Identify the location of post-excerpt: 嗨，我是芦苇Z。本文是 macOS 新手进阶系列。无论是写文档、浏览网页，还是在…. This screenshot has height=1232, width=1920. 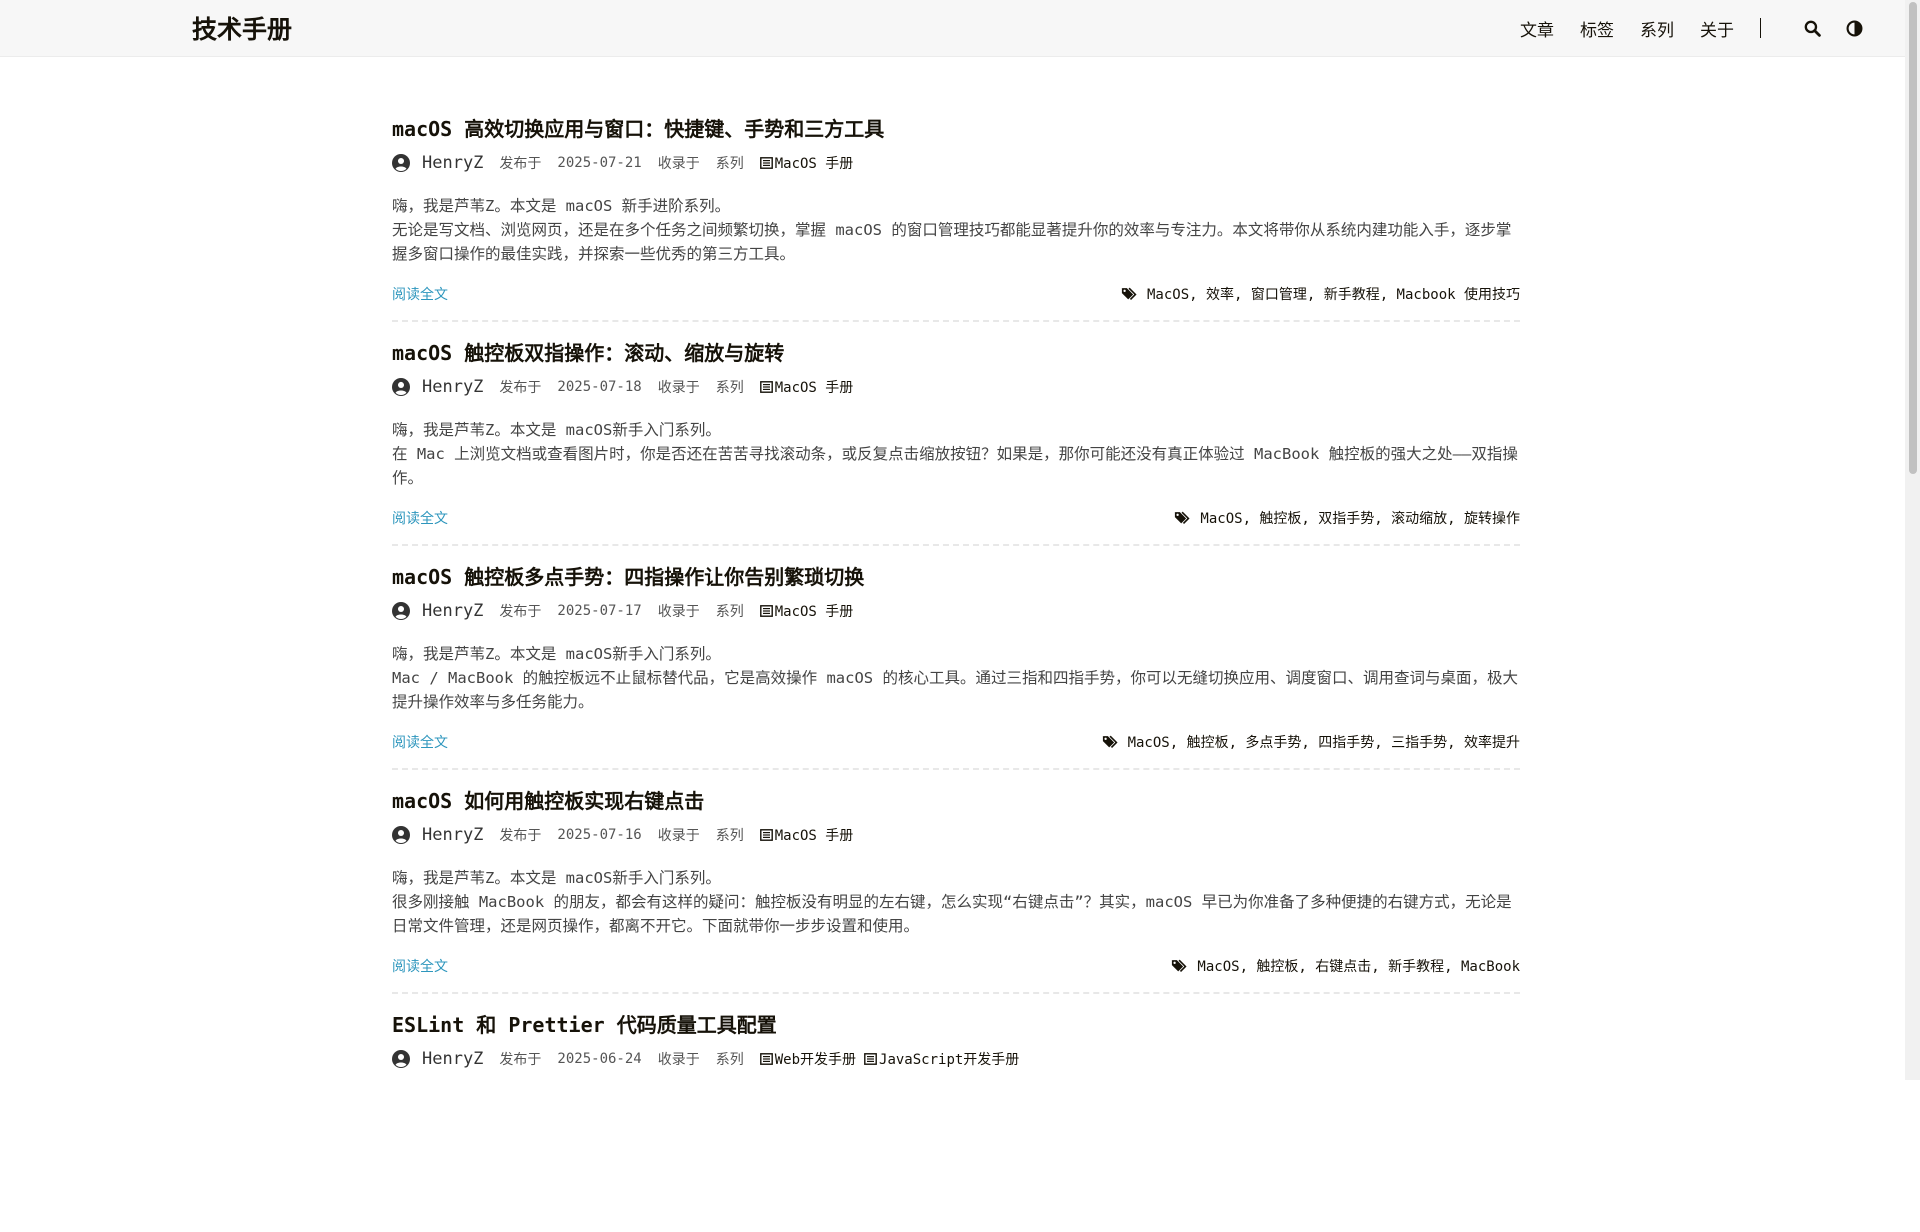
(956, 230).